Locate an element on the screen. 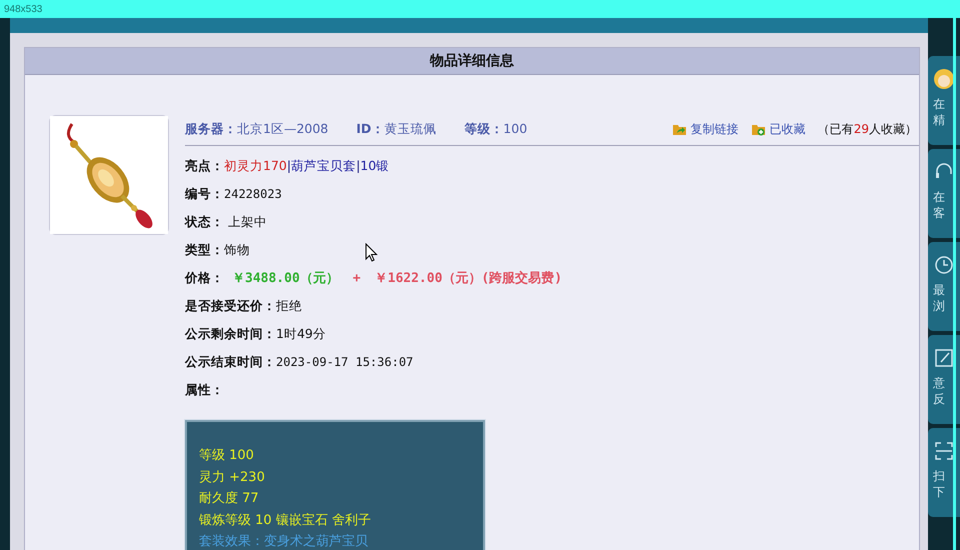  clock-icon is located at coordinates (944, 265).